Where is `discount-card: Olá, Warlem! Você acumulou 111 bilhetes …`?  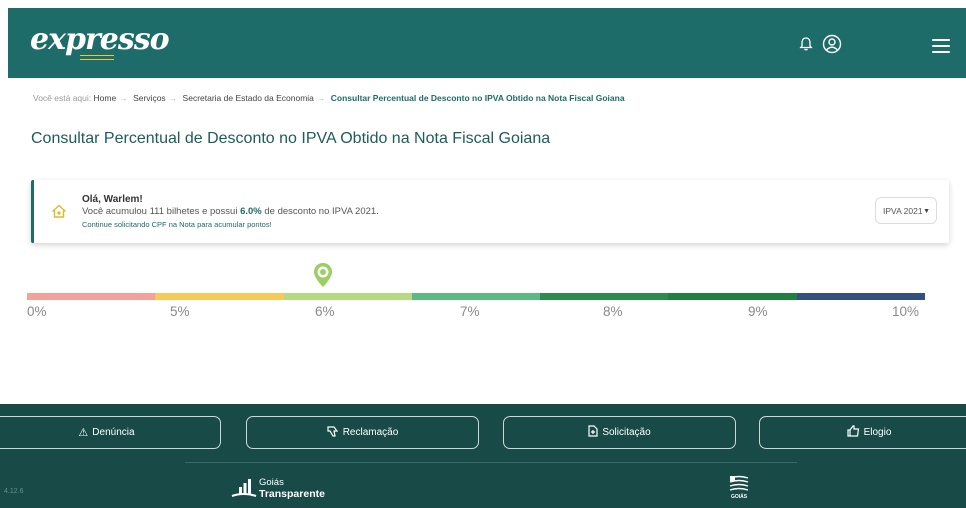 discount-card: Olá, Warlem! Você acumulou 111 bilhetes … is located at coordinates (490, 211).